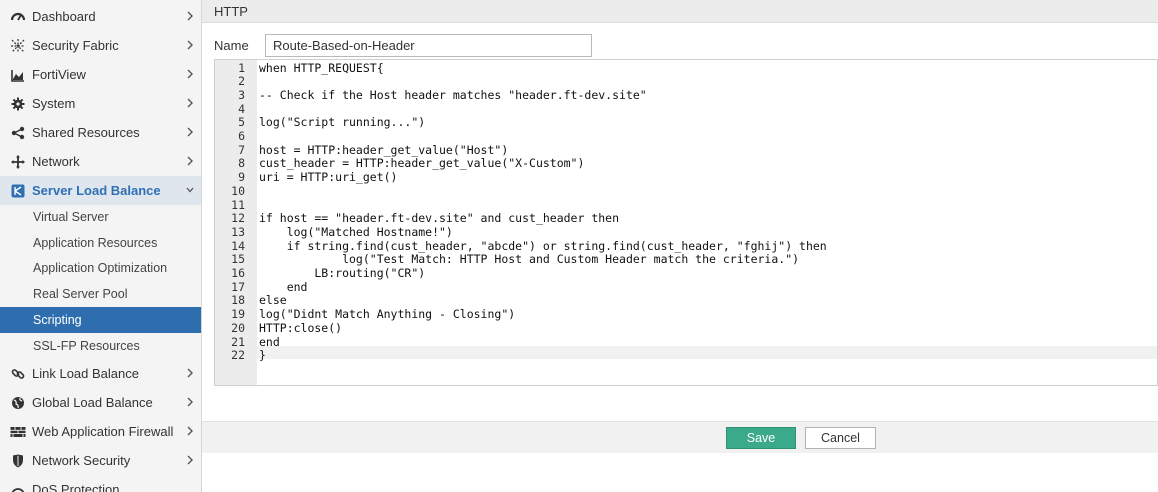 Image resolution: width=1158 pixels, height=492 pixels. I want to click on code-line: HTTP:close(), so click(301, 327).